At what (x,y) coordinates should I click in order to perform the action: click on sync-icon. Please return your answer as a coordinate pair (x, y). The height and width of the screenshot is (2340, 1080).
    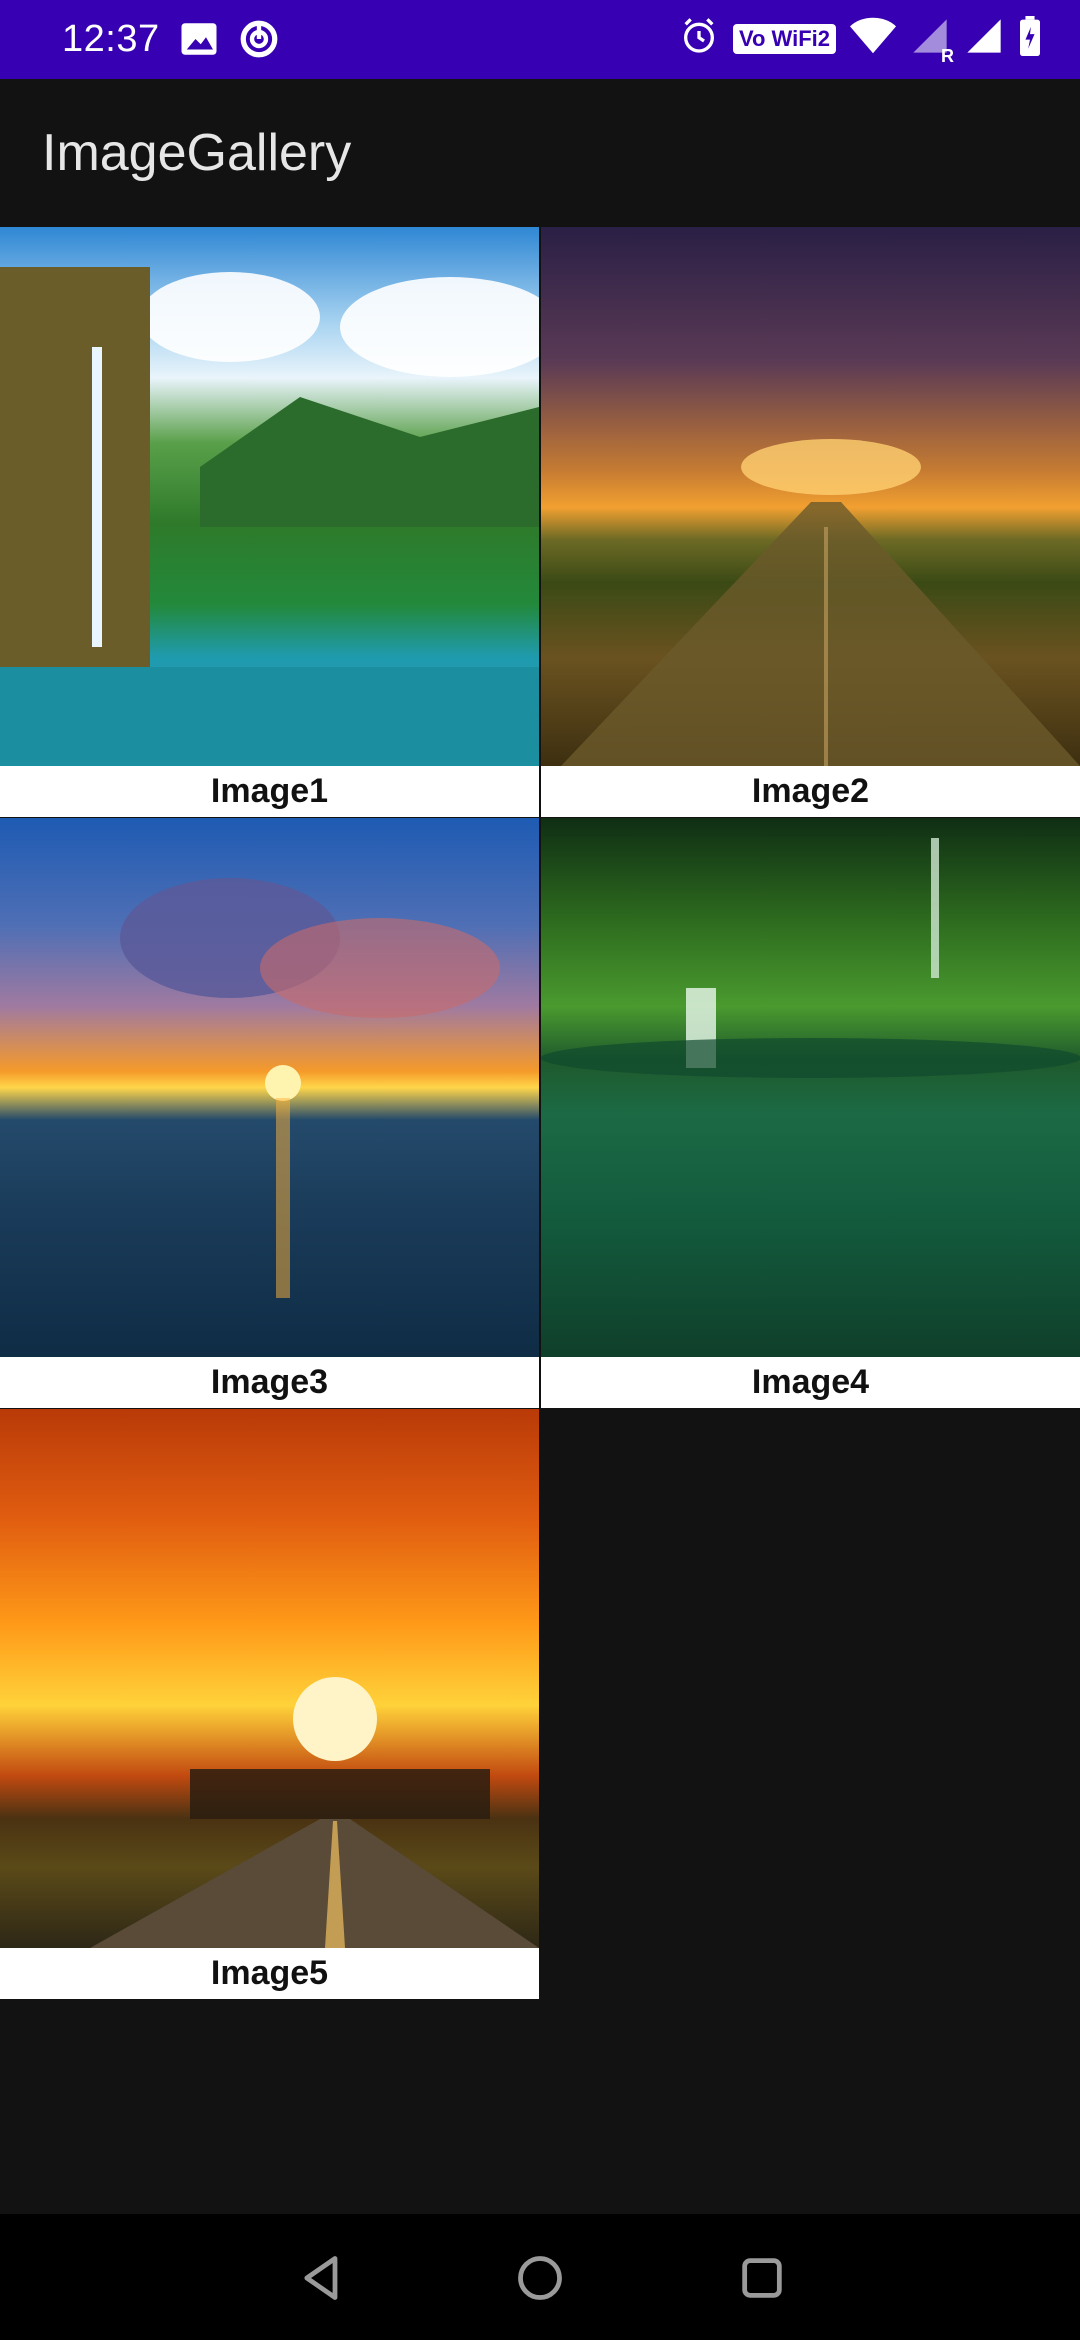
    Looking at the image, I should click on (259, 41).